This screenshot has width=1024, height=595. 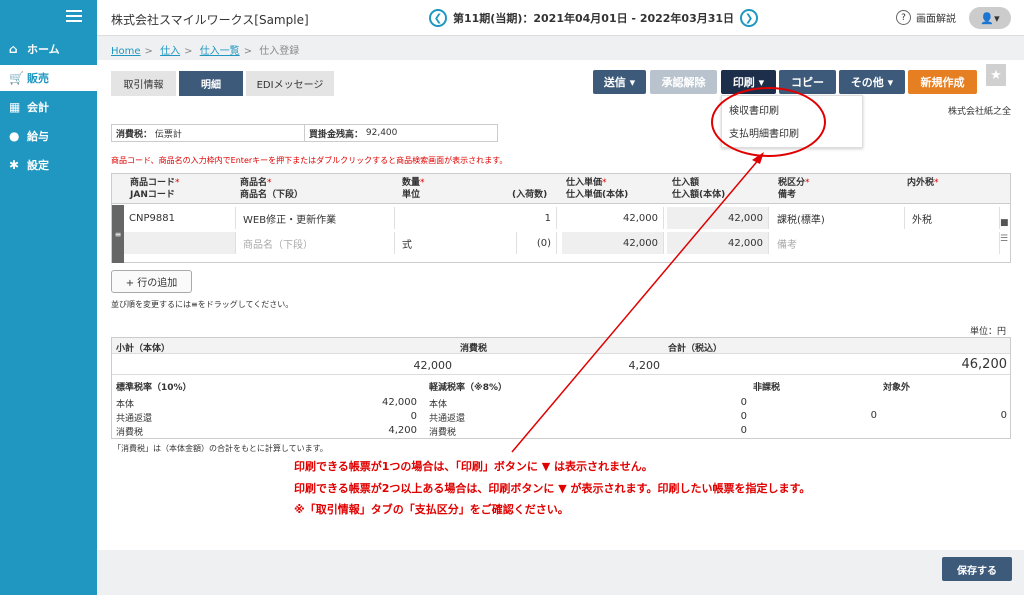 I want to click on annotation-arrow, so click(x=637, y=302).